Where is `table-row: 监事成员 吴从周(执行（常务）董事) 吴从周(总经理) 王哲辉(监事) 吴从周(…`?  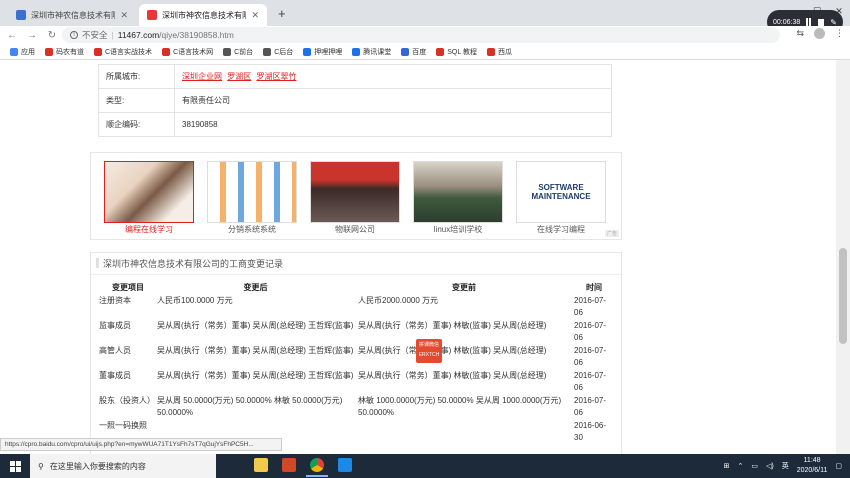
table-row: 监事成员 吴从周(执行（常务）董事) 吴从周(总经理) 王哲辉(监事) 吴从周(… is located at coordinates (356, 331).